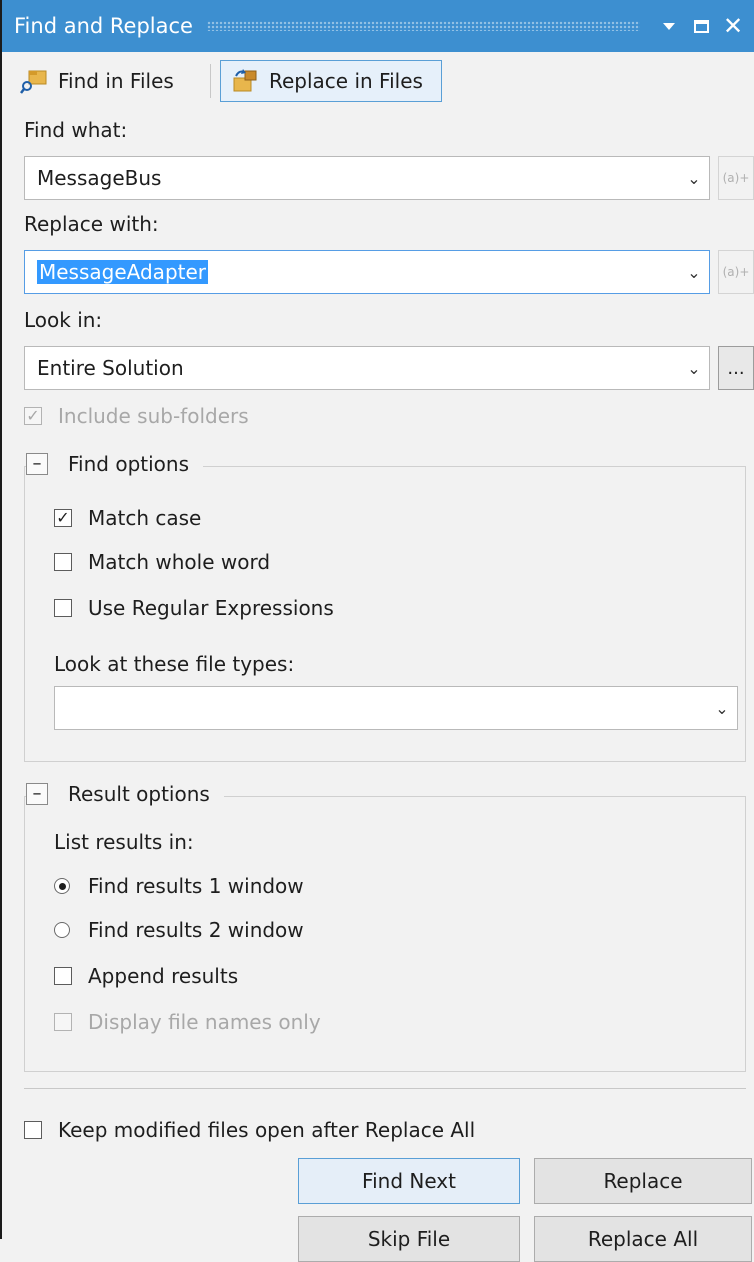 This screenshot has width=754, height=1262. What do you see at coordinates (701, 26) in the screenshot?
I see `maximize-icon` at bounding box center [701, 26].